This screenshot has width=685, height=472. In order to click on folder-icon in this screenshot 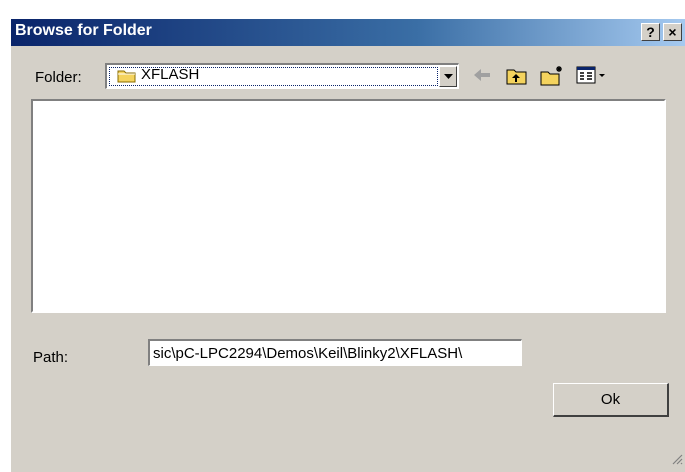, I will do `click(127, 78)`.